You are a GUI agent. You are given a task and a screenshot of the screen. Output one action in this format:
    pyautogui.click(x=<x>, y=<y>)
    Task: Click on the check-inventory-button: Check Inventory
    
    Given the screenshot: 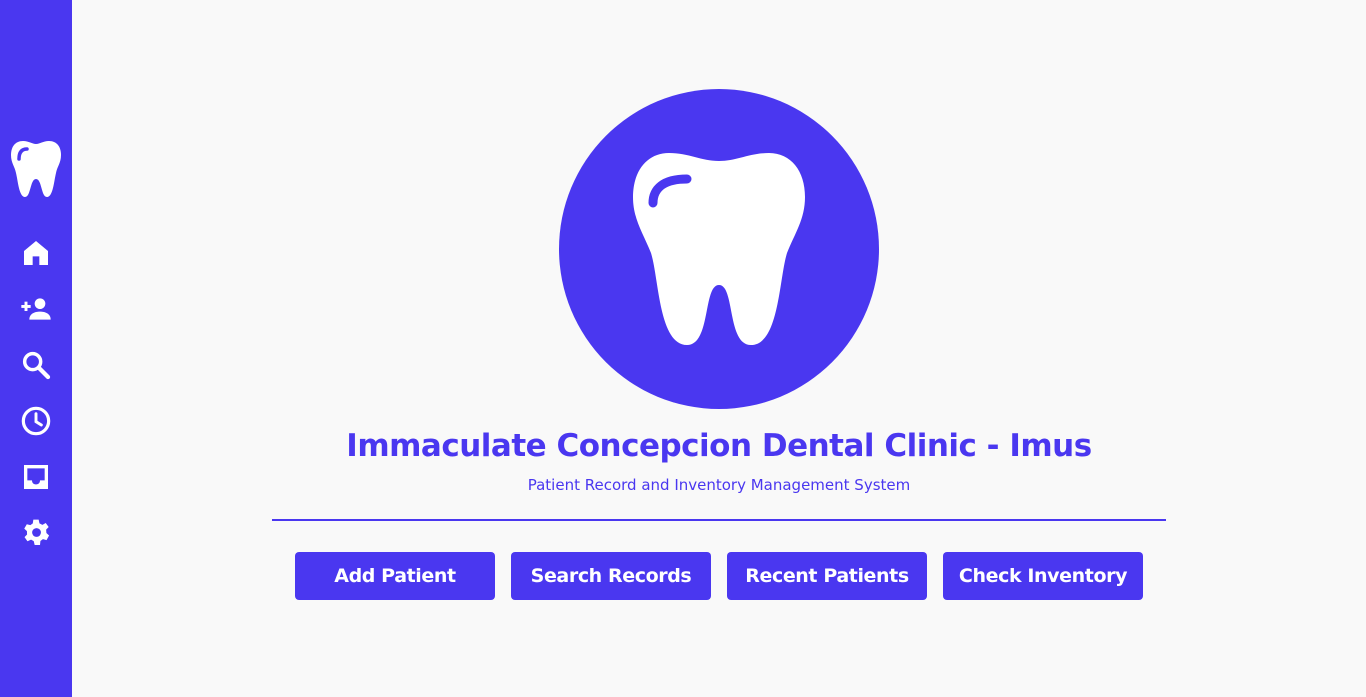 What is the action you would take?
    pyautogui.click(x=1043, y=576)
    